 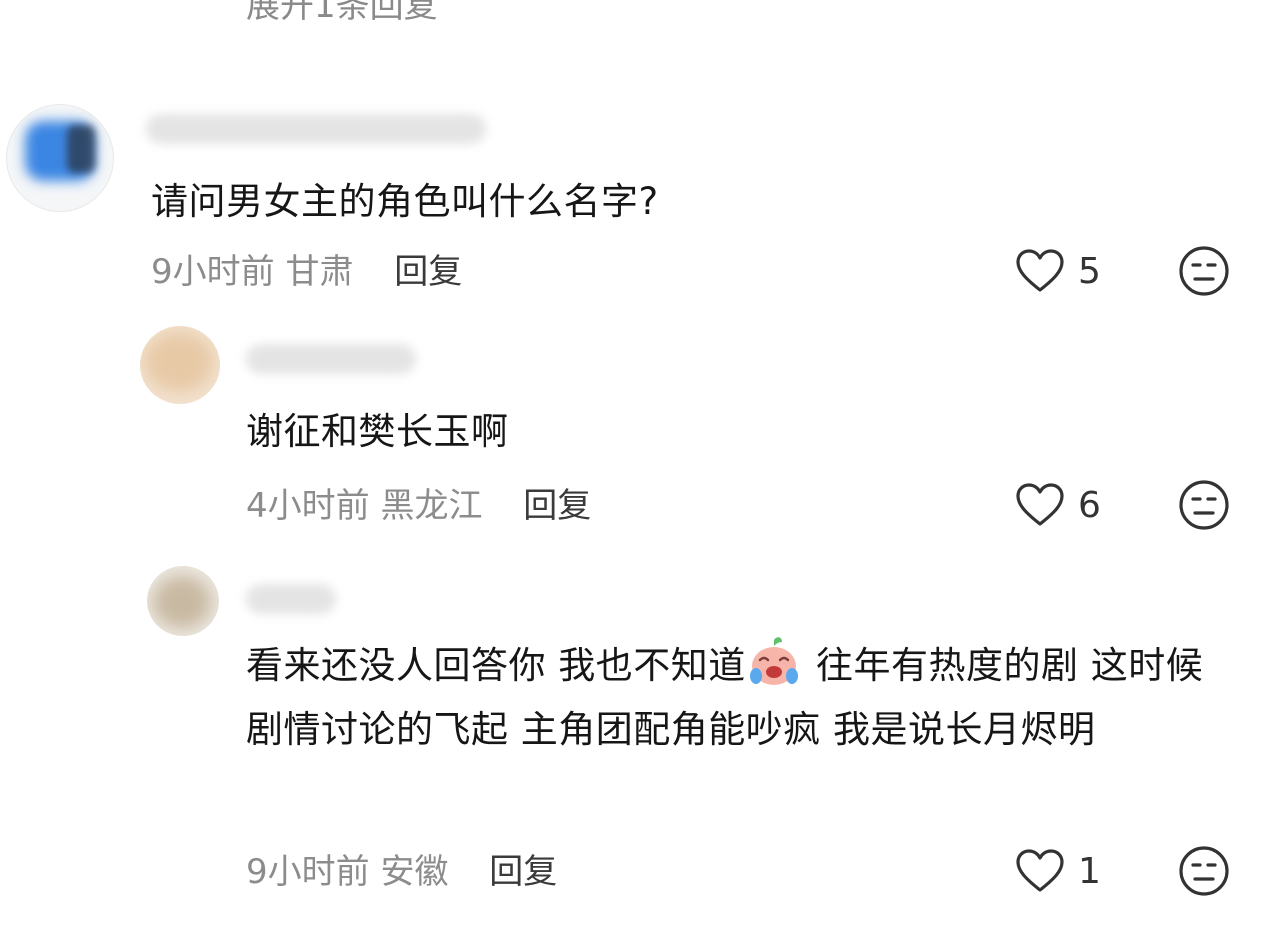 I want to click on comment-meta: 4小时前 黑龙江 回复, so click(x=418, y=502).